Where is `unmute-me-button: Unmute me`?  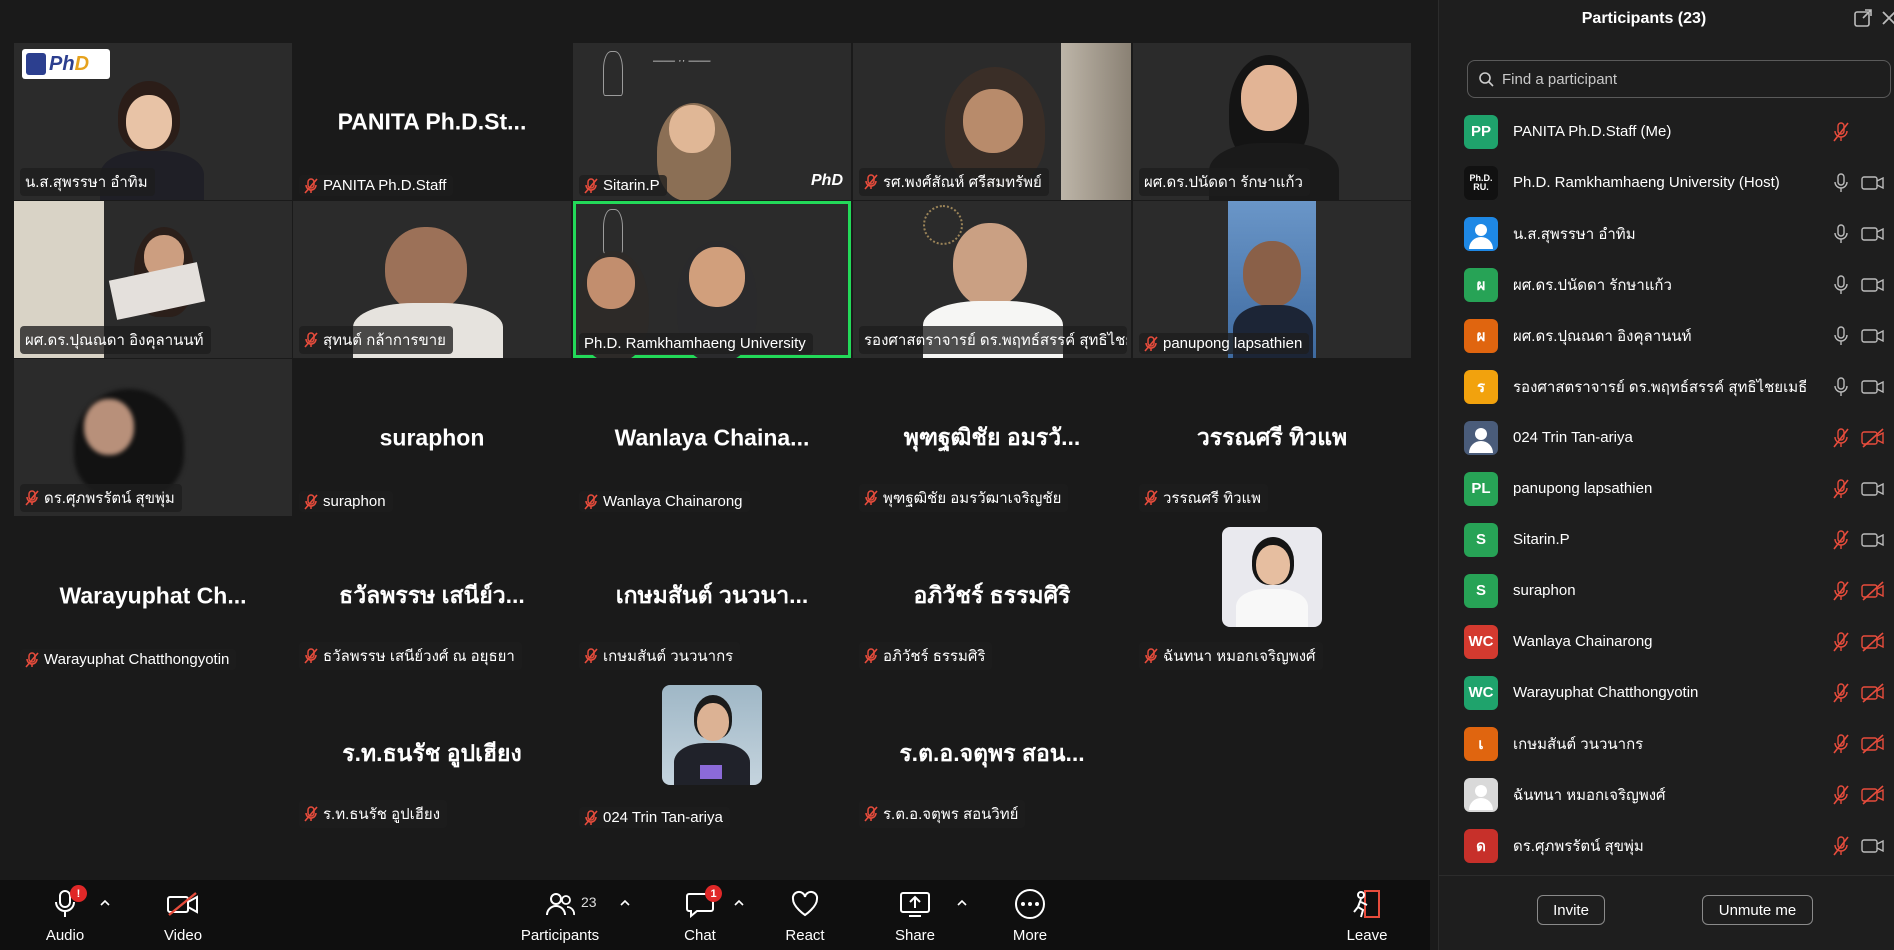
unmute-me-button: Unmute me is located at coordinates (1757, 910).